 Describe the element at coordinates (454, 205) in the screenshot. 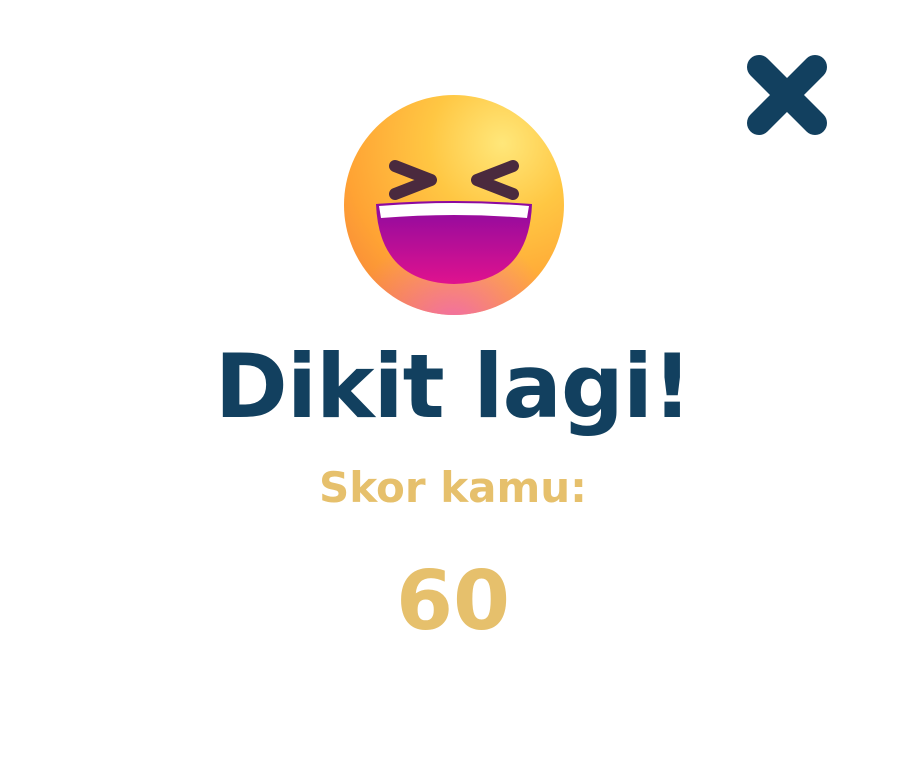

I see `grinning-squinting-face-icon` at that location.